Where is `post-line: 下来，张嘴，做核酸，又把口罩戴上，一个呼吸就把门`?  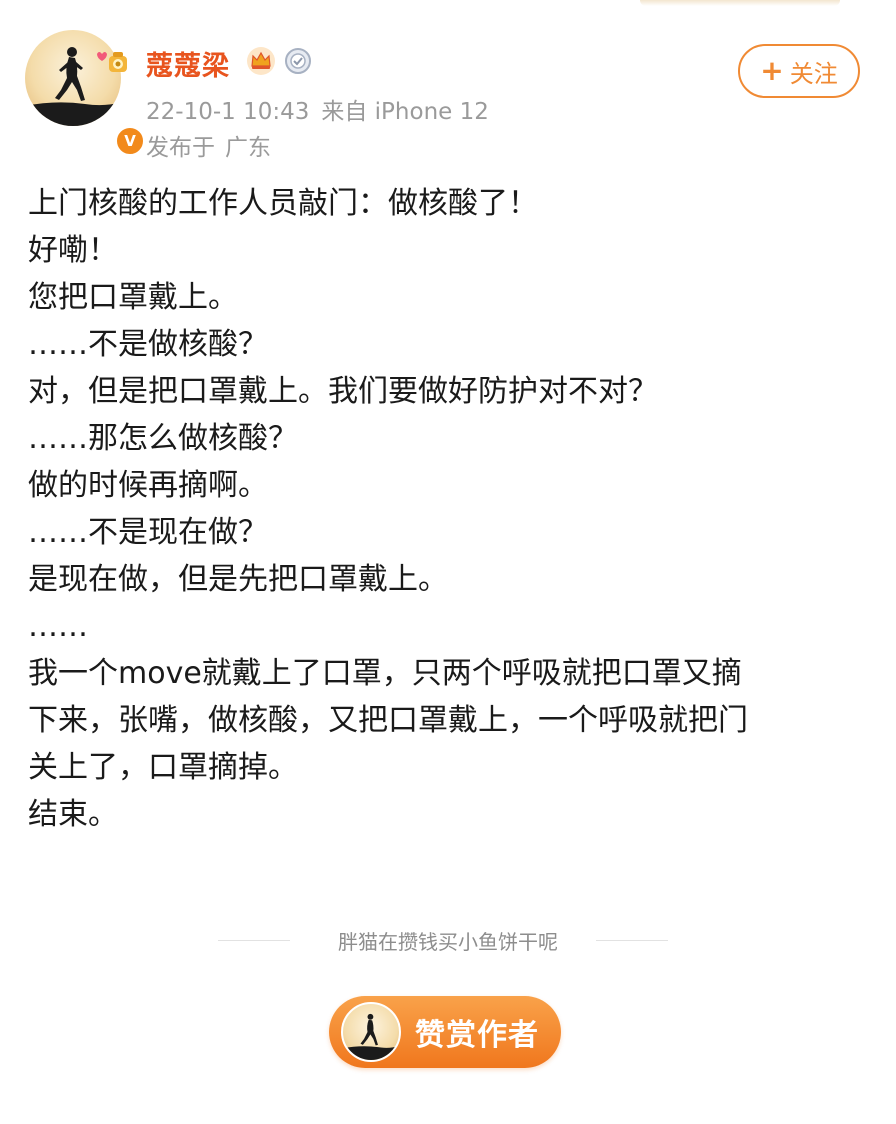
post-line: 下来，张嘴，做核酸，又把口罩戴上，一个呼吸就把门 is located at coordinates (388, 720).